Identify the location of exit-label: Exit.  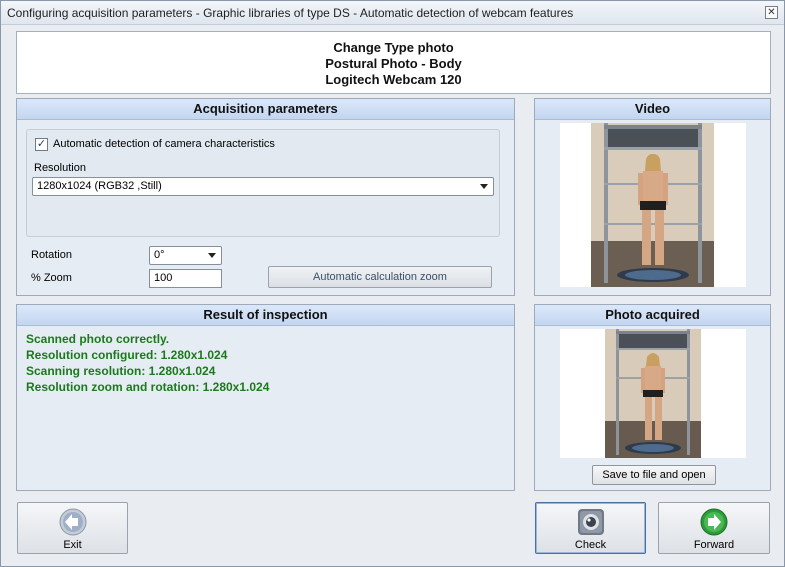
(72, 545).